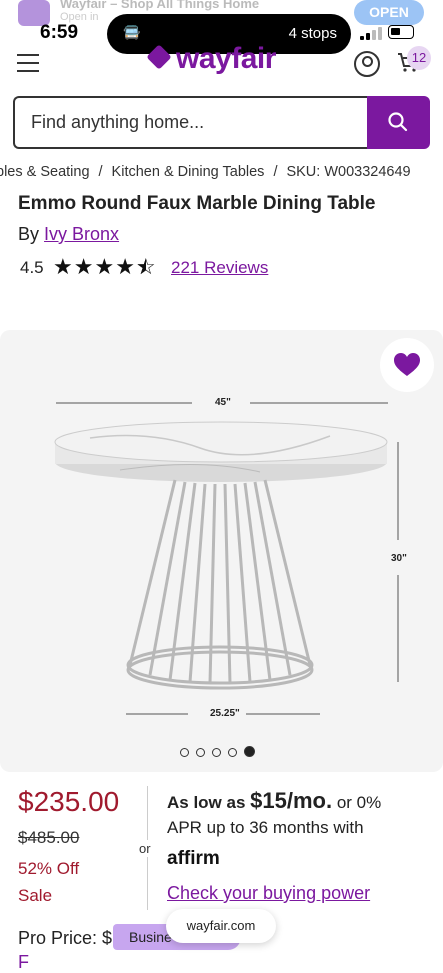 Image resolution: width=443 pixels, height=973 pixels. What do you see at coordinates (399, 558) in the screenshot?
I see `dimension-height: 30"` at bounding box center [399, 558].